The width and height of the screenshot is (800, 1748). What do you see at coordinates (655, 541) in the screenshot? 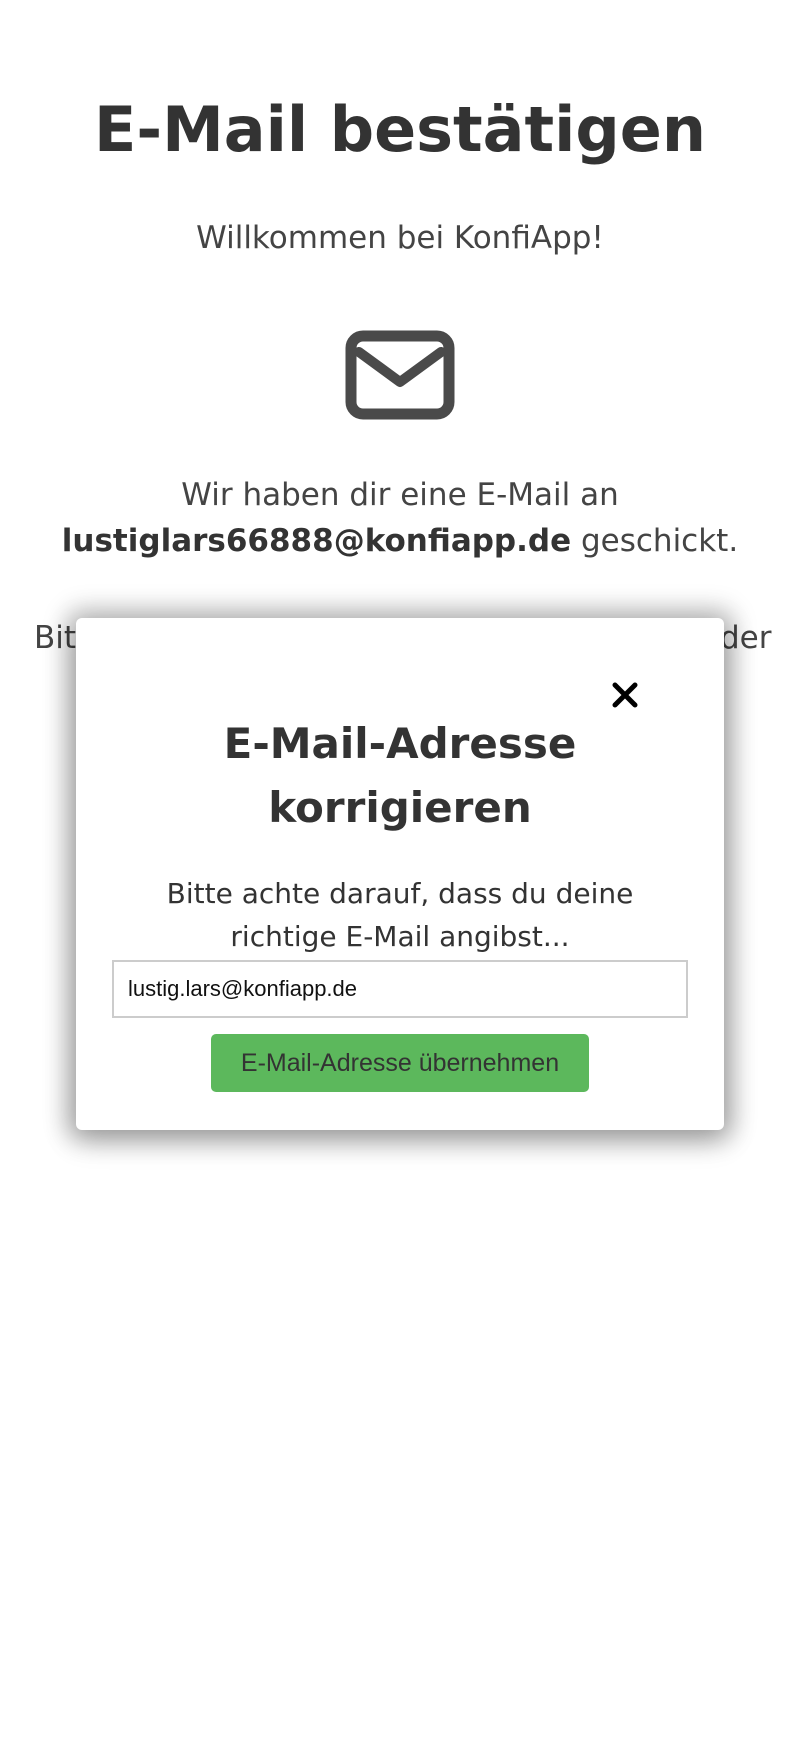
I see `sent-info-suffix: geschickt.` at bounding box center [655, 541].